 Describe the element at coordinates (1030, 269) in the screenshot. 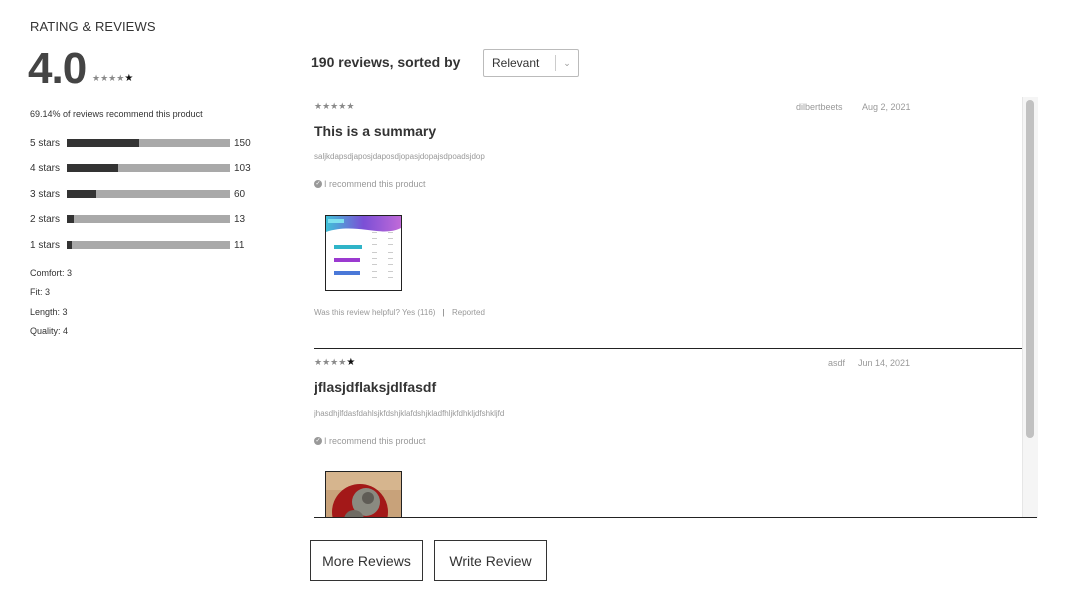

I see `review-list-scrollbar-thumb` at that location.